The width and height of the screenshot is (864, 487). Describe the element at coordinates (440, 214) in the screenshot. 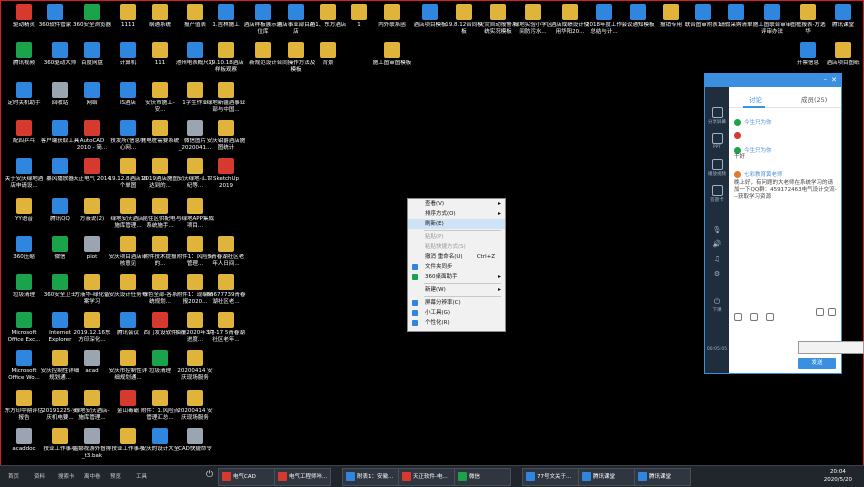

I see `menu-item-label: 排序方式(O)` at that location.